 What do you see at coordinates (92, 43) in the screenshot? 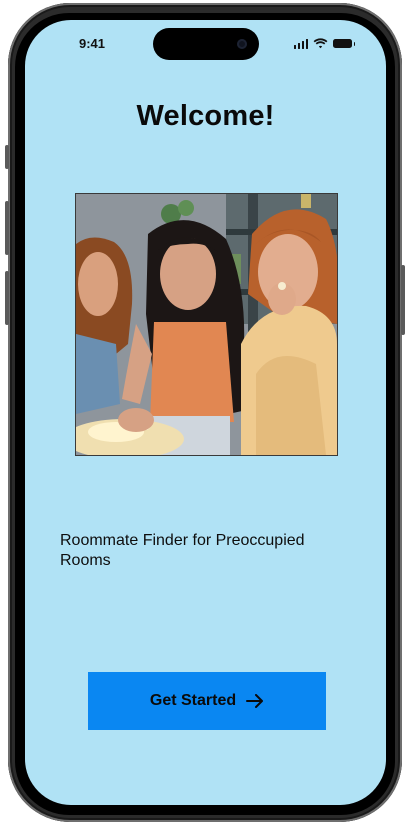
I see `status-time: 9:41` at bounding box center [92, 43].